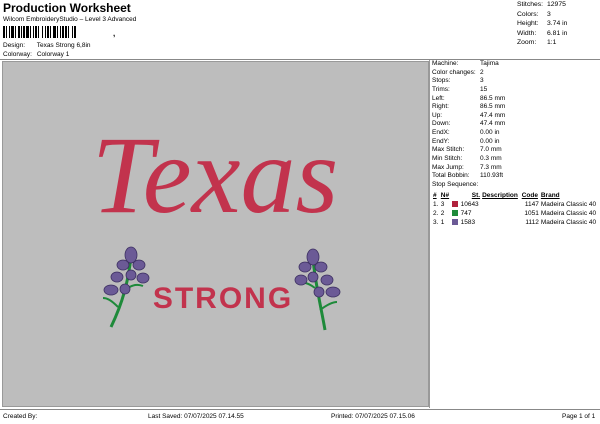 The width and height of the screenshot is (600, 424). What do you see at coordinates (442, 222) in the screenshot?
I see `row-needle: 1` at bounding box center [442, 222].